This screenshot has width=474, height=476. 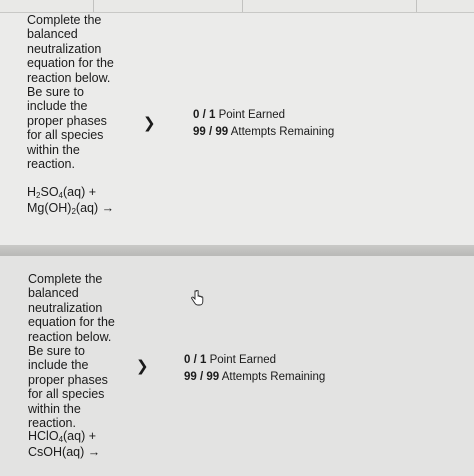 What do you see at coordinates (95, 208) in the screenshot?
I see `reactant-phase: (aq) →` at bounding box center [95, 208].